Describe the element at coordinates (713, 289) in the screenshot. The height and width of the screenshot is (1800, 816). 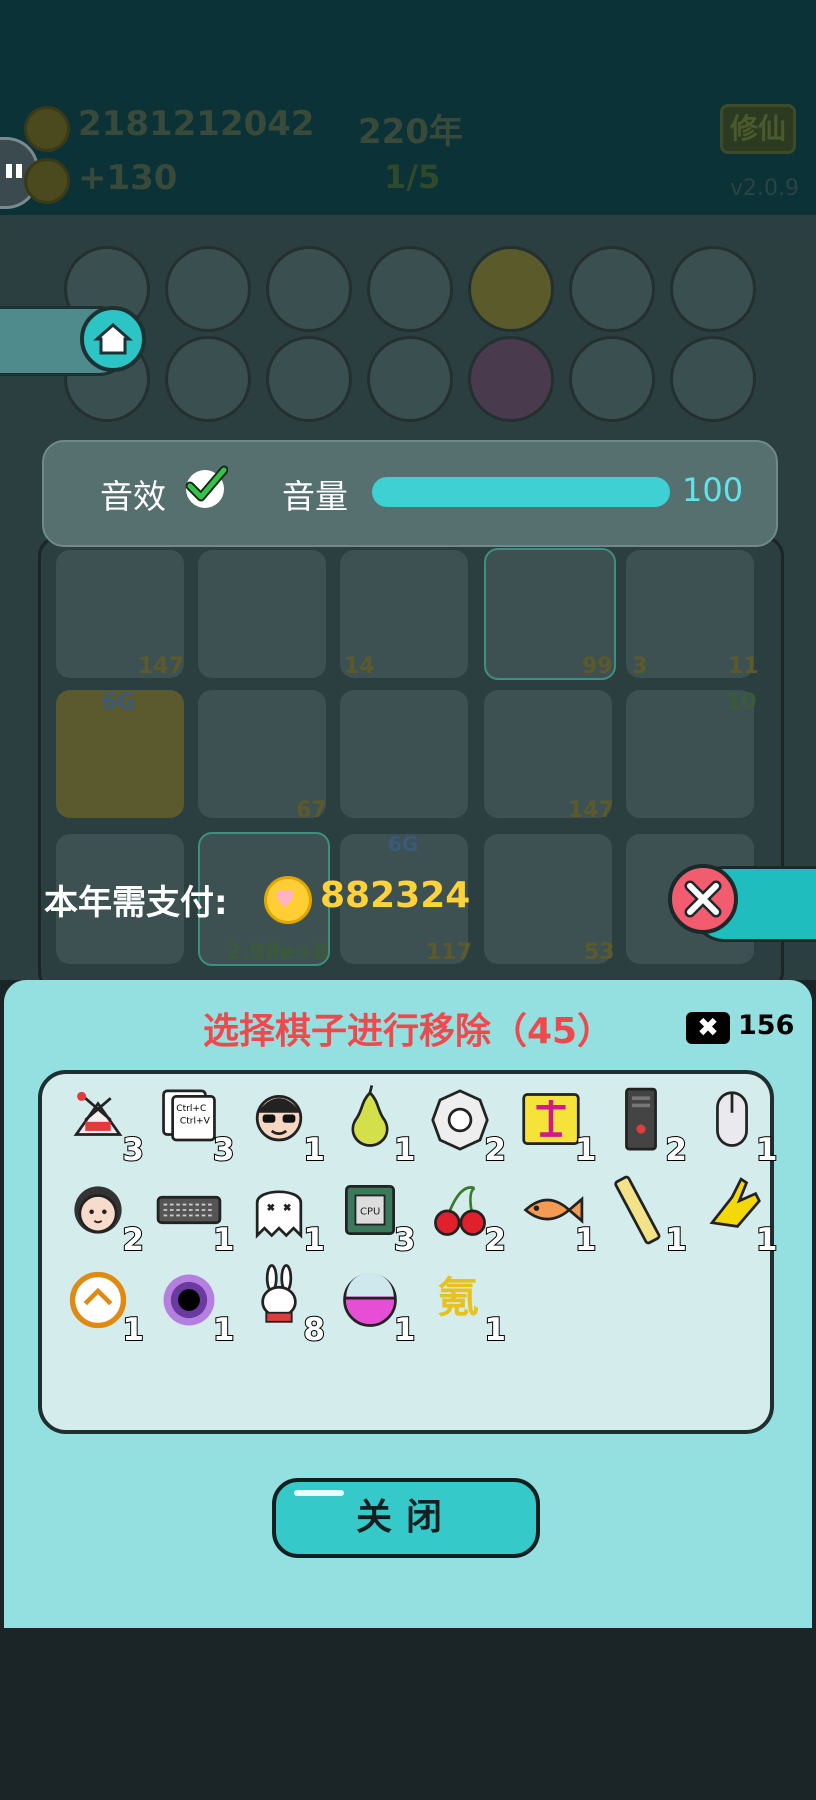
I see `item-slot-compass` at that location.